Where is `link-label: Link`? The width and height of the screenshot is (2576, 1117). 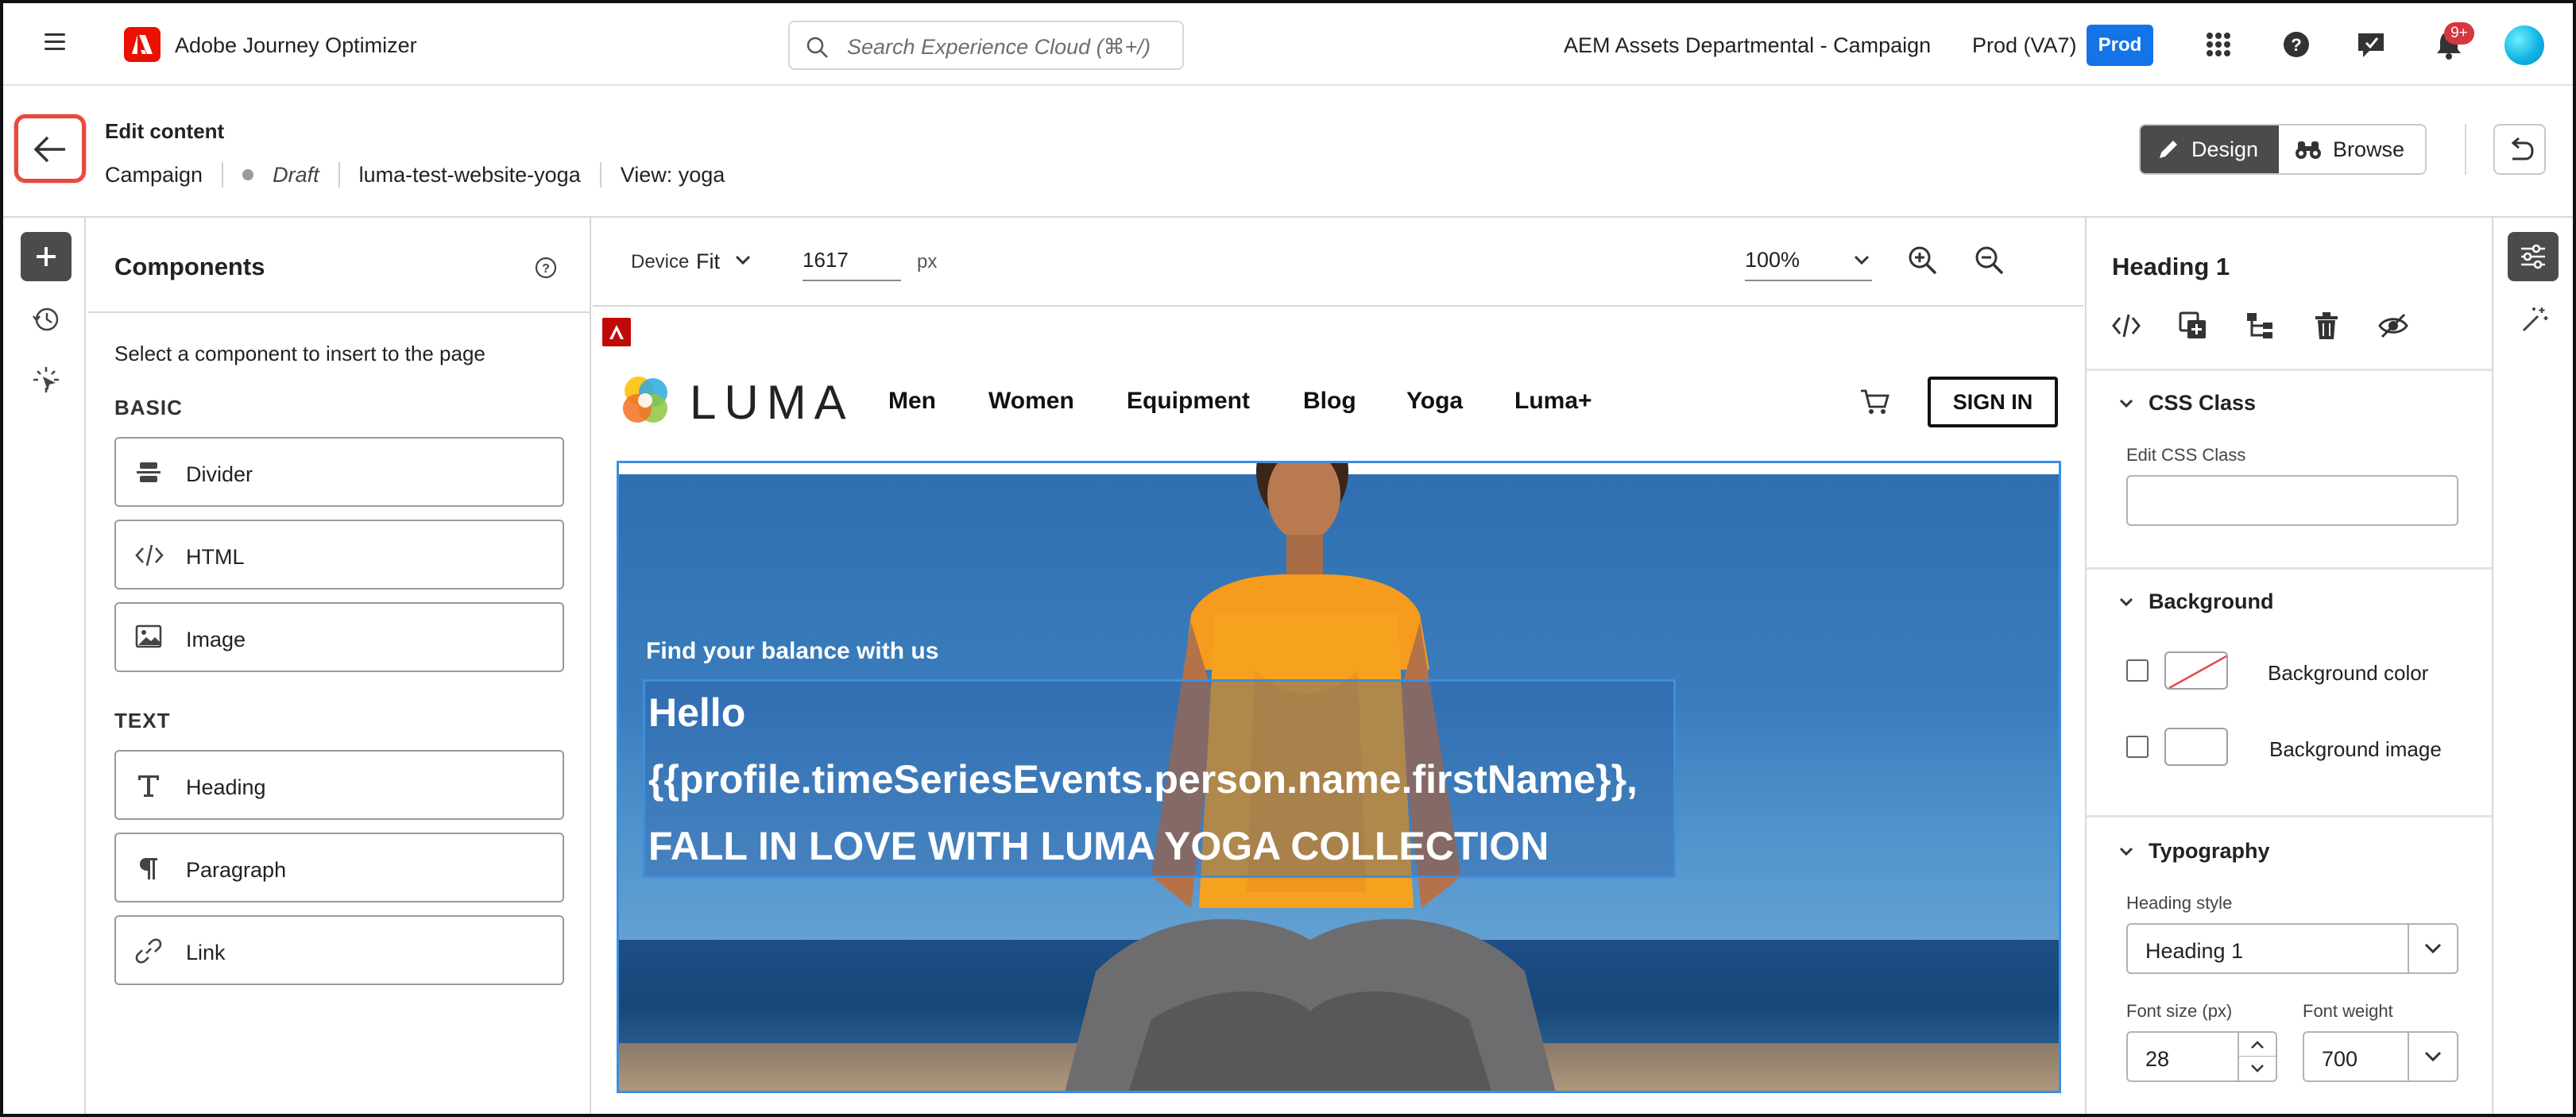
link-label: Link is located at coordinates (206, 952).